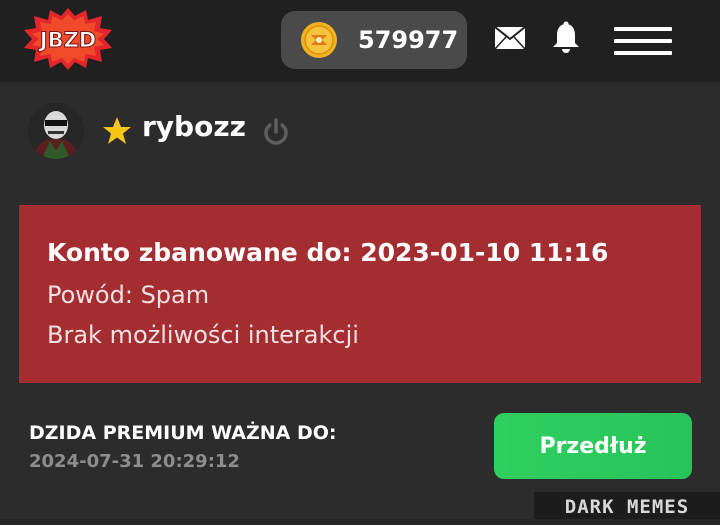 The image size is (720, 525). What do you see at coordinates (134, 461) in the screenshot?
I see `premium-expiry-date: 2024-07-31 20:29:12` at bounding box center [134, 461].